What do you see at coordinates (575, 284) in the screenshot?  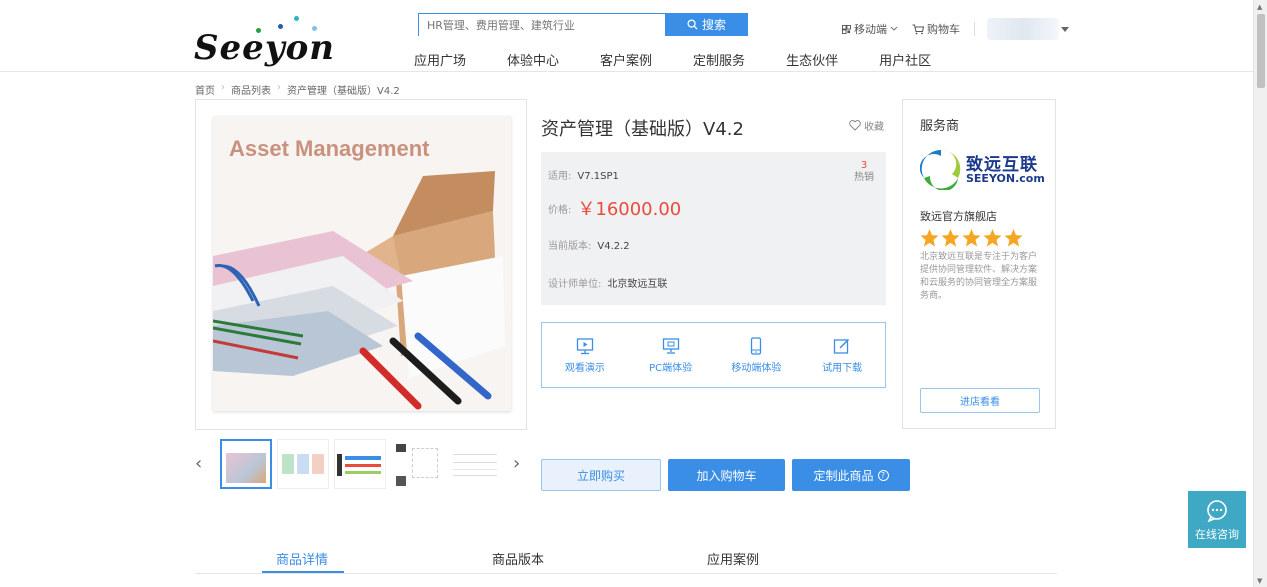 I see `designer-label: 设计师单位:` at bounding box center [575, 284].